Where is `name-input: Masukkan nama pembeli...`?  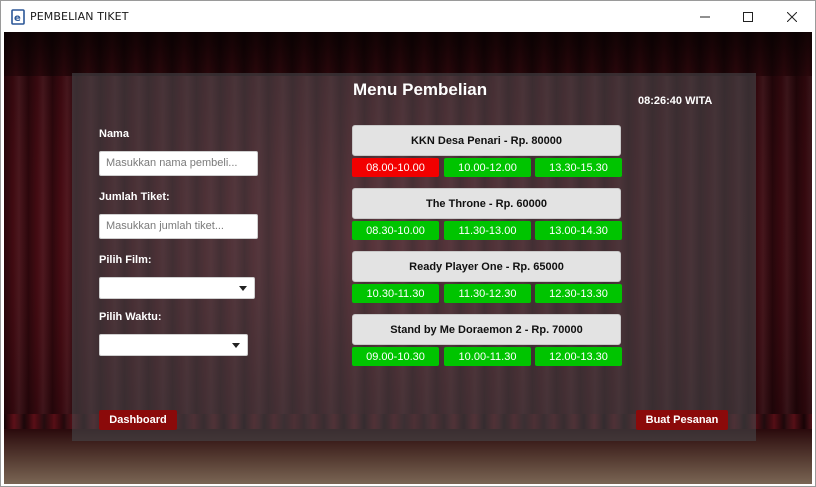 name-input: Masukkan nama pembeli... is located at coordinates (178, 163).